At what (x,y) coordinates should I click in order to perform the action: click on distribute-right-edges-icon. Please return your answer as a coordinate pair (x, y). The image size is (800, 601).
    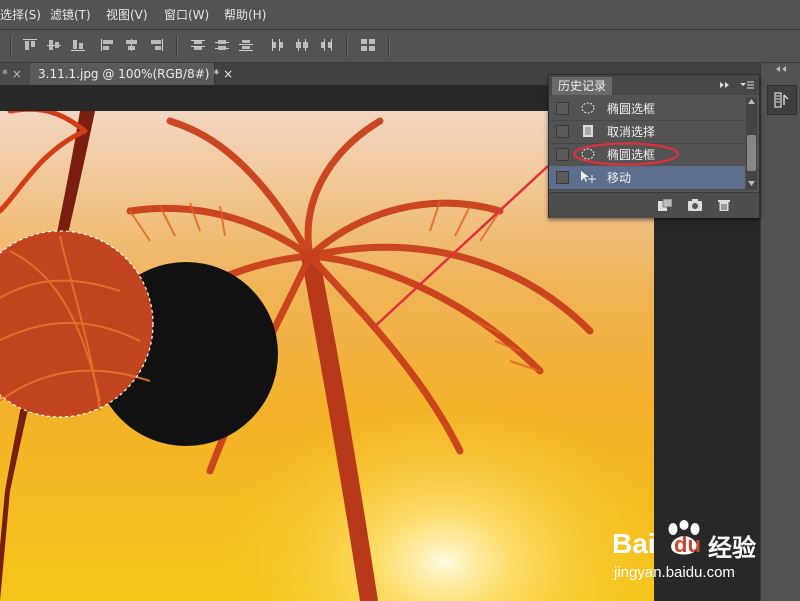
    Looking at the image, I should click on (326, 45).